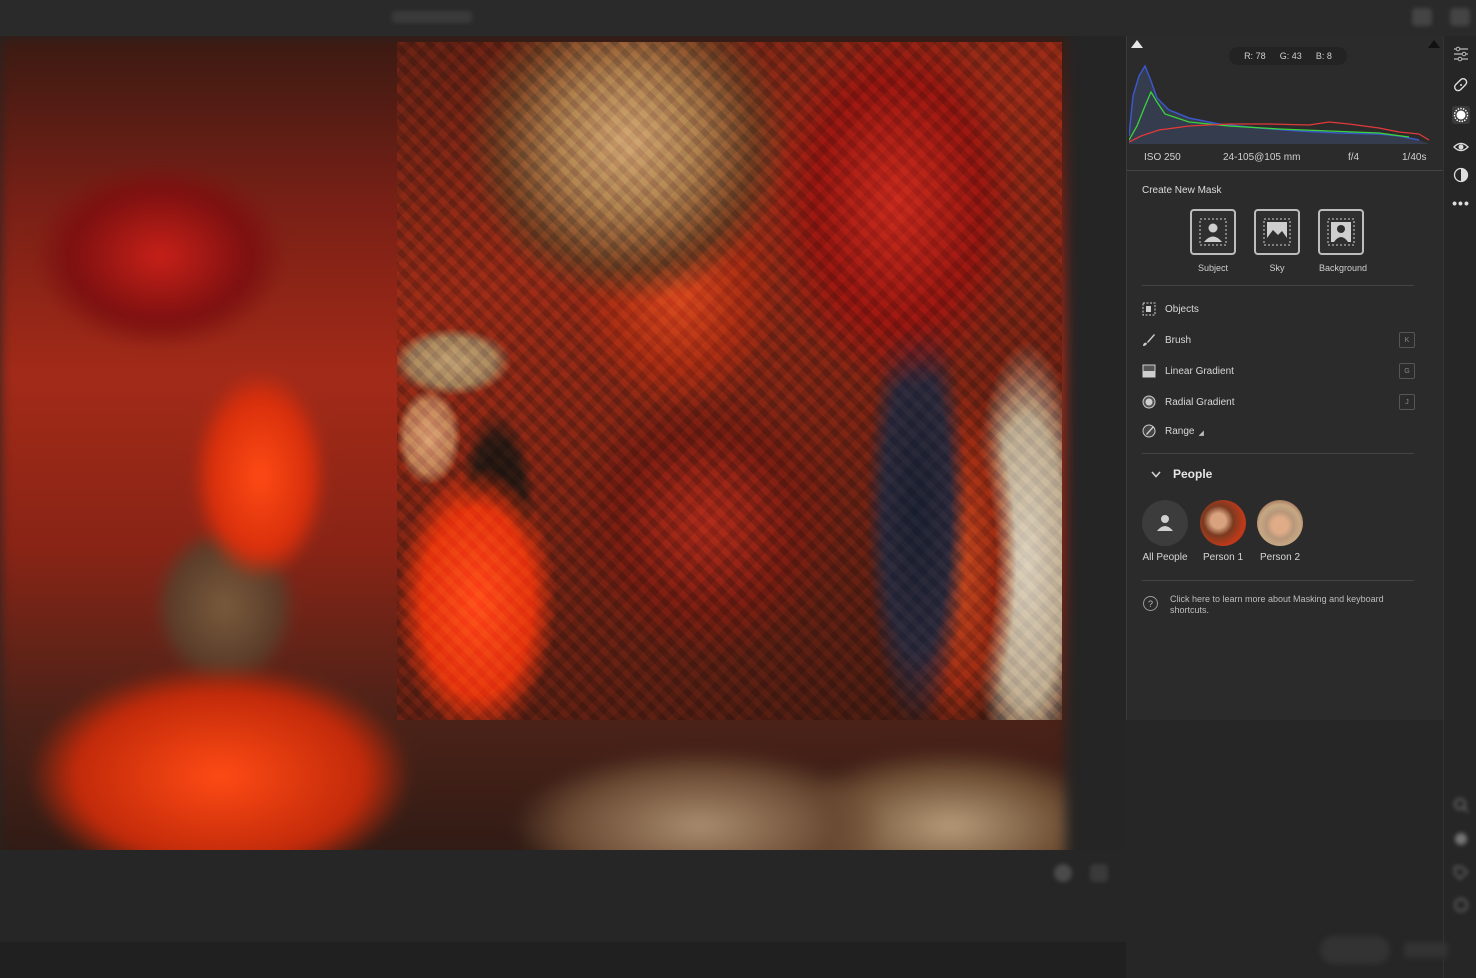 This screenshot has height=978, width=1476. What do you see at coordinates (1461, 839) in the screenshot?
I see `blurred-hand-icon` at bounding box center [1461, 839].